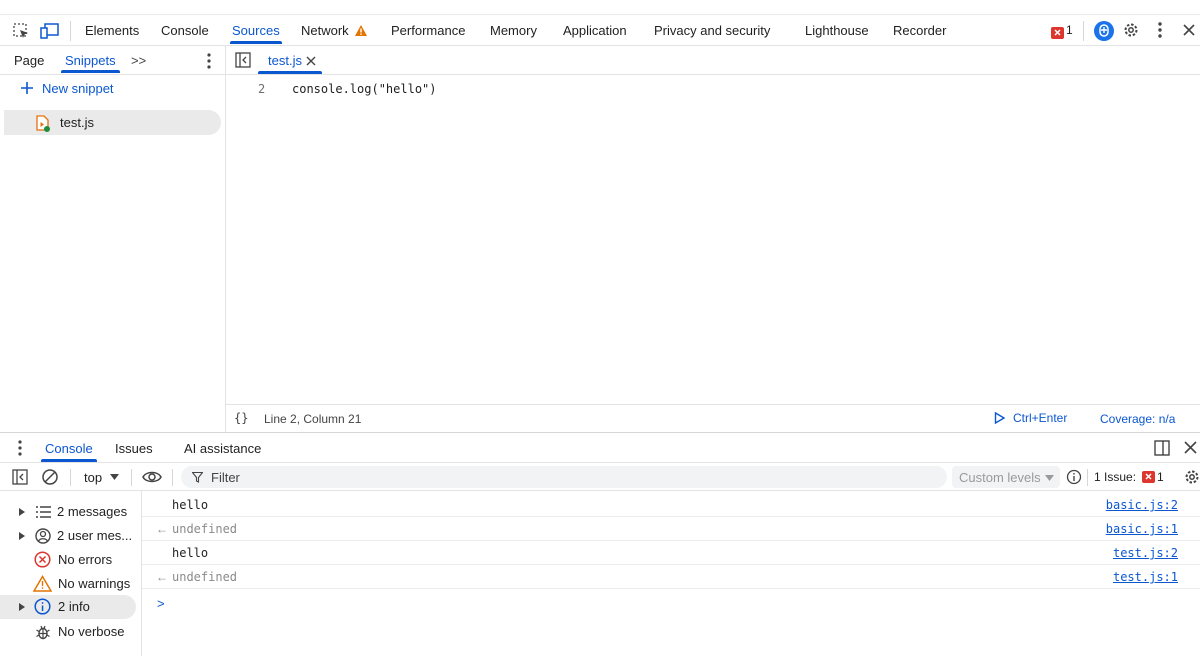  Describe the element at coordinates (334, 30) in the screenshot. I see `tab-network: Network` at that location.